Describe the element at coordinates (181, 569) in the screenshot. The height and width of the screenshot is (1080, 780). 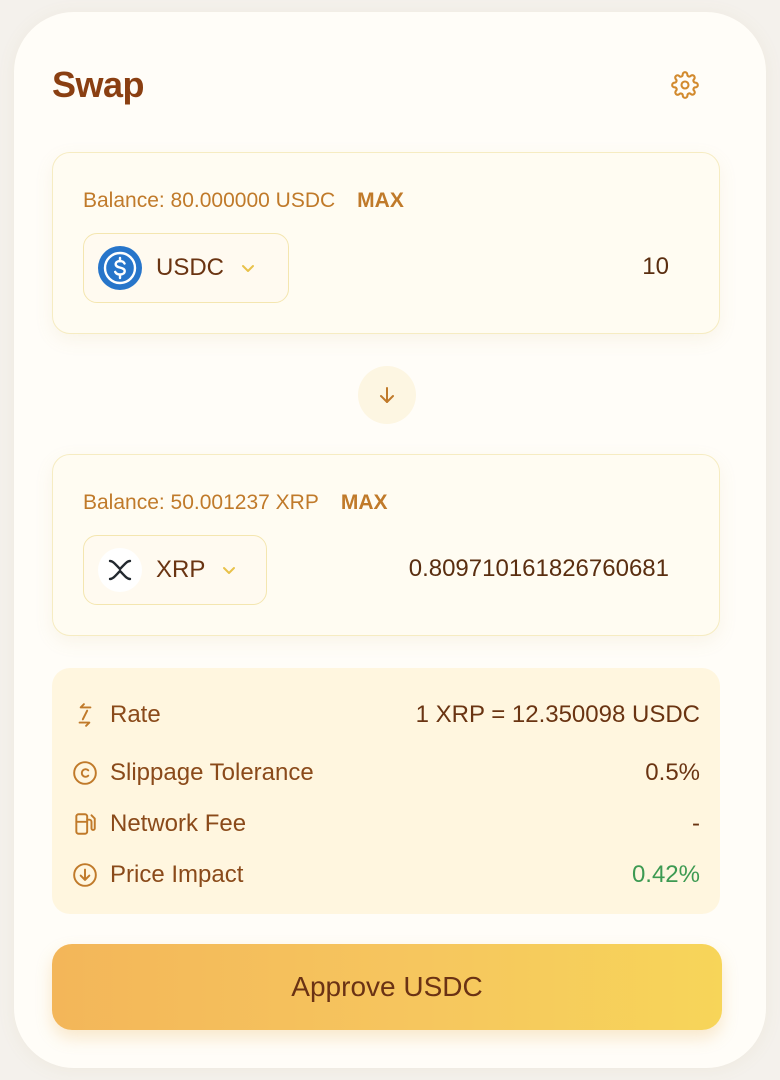
I see `to-token-symbol: XRP` at that location.